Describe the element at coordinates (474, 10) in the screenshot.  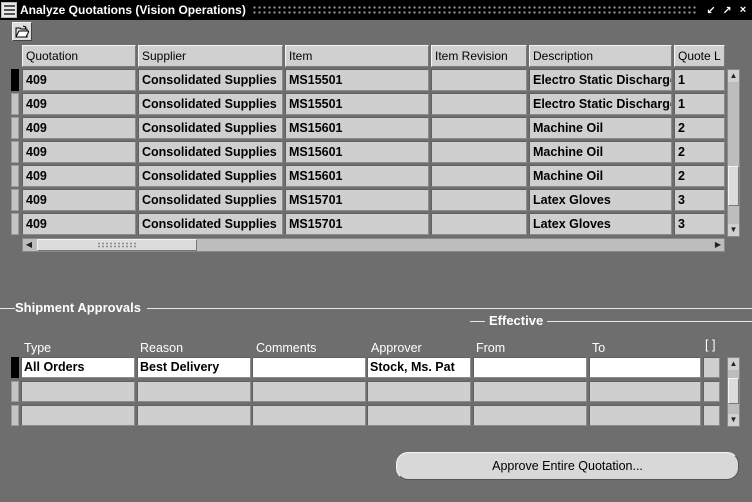
I see `title-bar-grip` at that location.